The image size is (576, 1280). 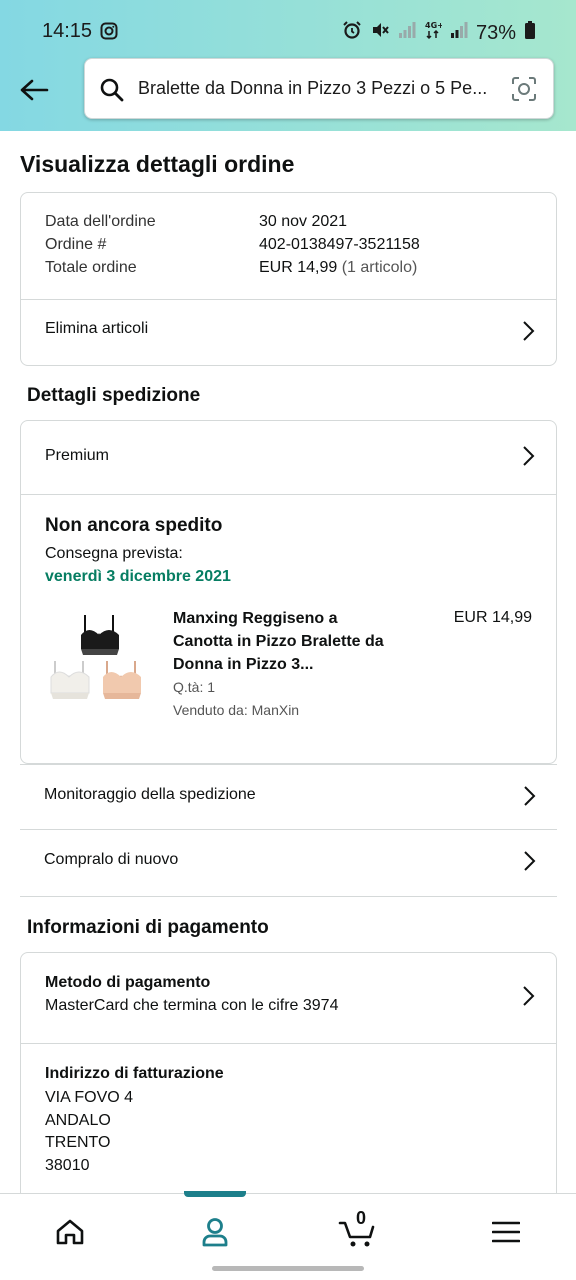 What do you see at coordinates (215, 1194) in the screenshot?
I see `active-tab-indicator` at bounding box center [215, 1194].